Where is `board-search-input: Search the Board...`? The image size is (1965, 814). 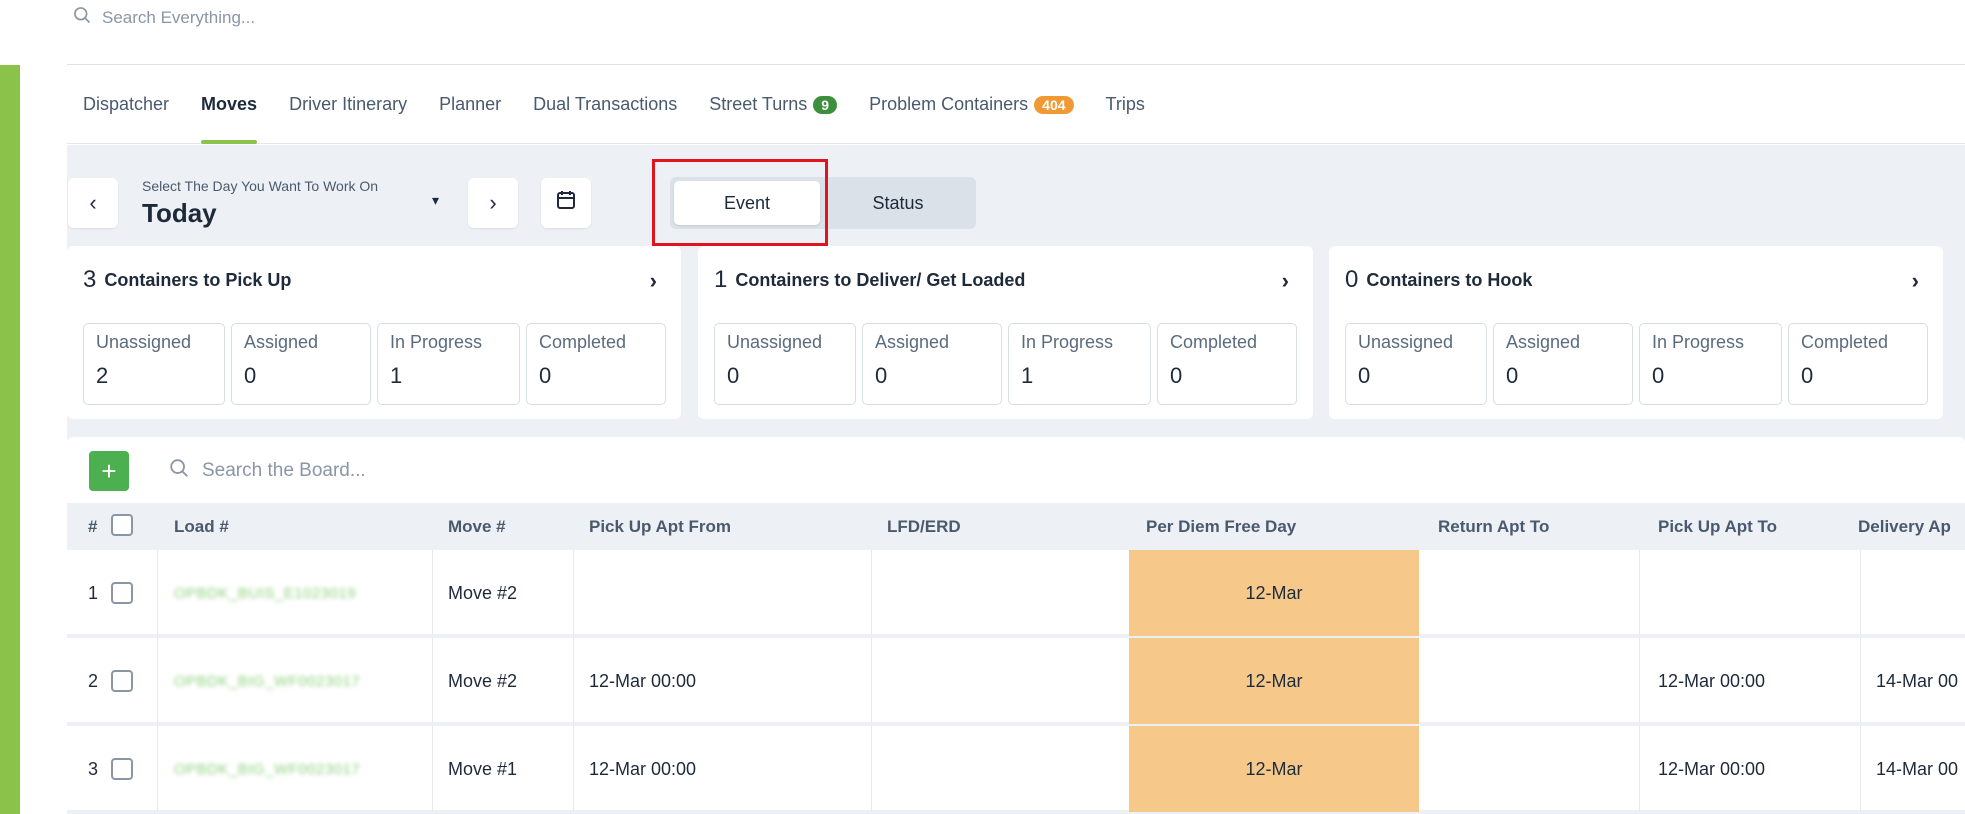
board-search-input: Search the Board... is located at coordinates (284, 471).